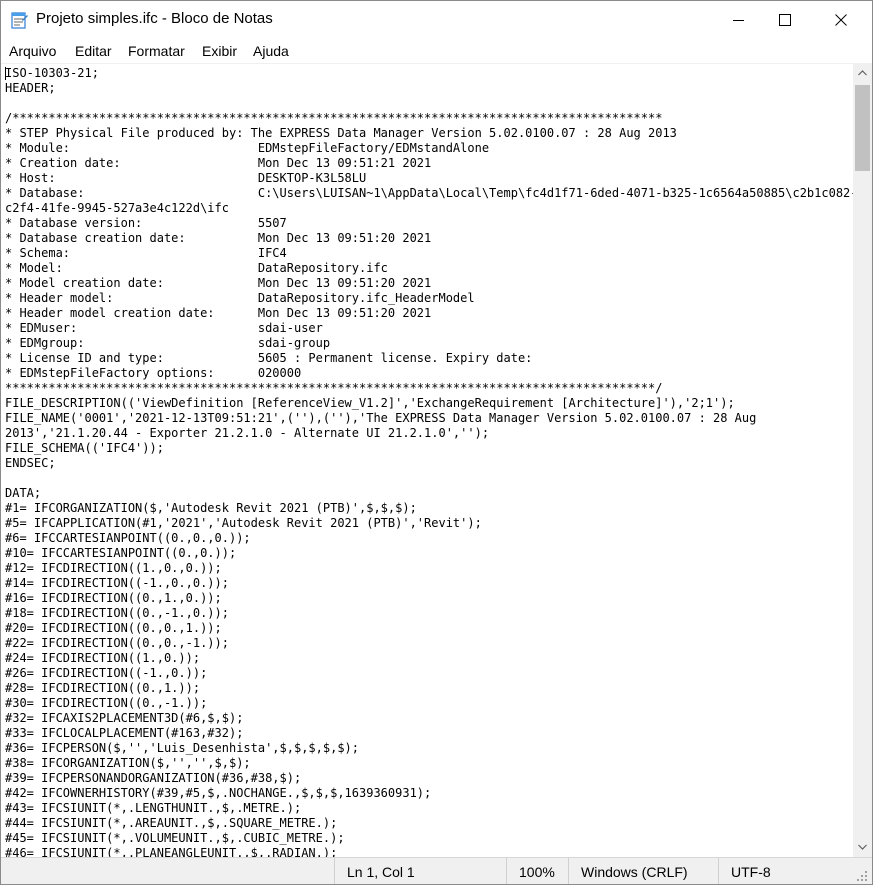  What do you see at coordinates (146, 253) in the screenshot?
I see `editor-line: * Schema: IFC4` at bounding box center [146, 253].